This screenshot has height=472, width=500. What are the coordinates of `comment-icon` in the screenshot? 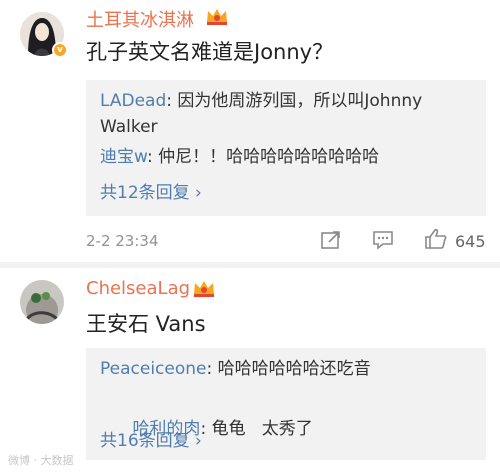 It's located at (383, 240).